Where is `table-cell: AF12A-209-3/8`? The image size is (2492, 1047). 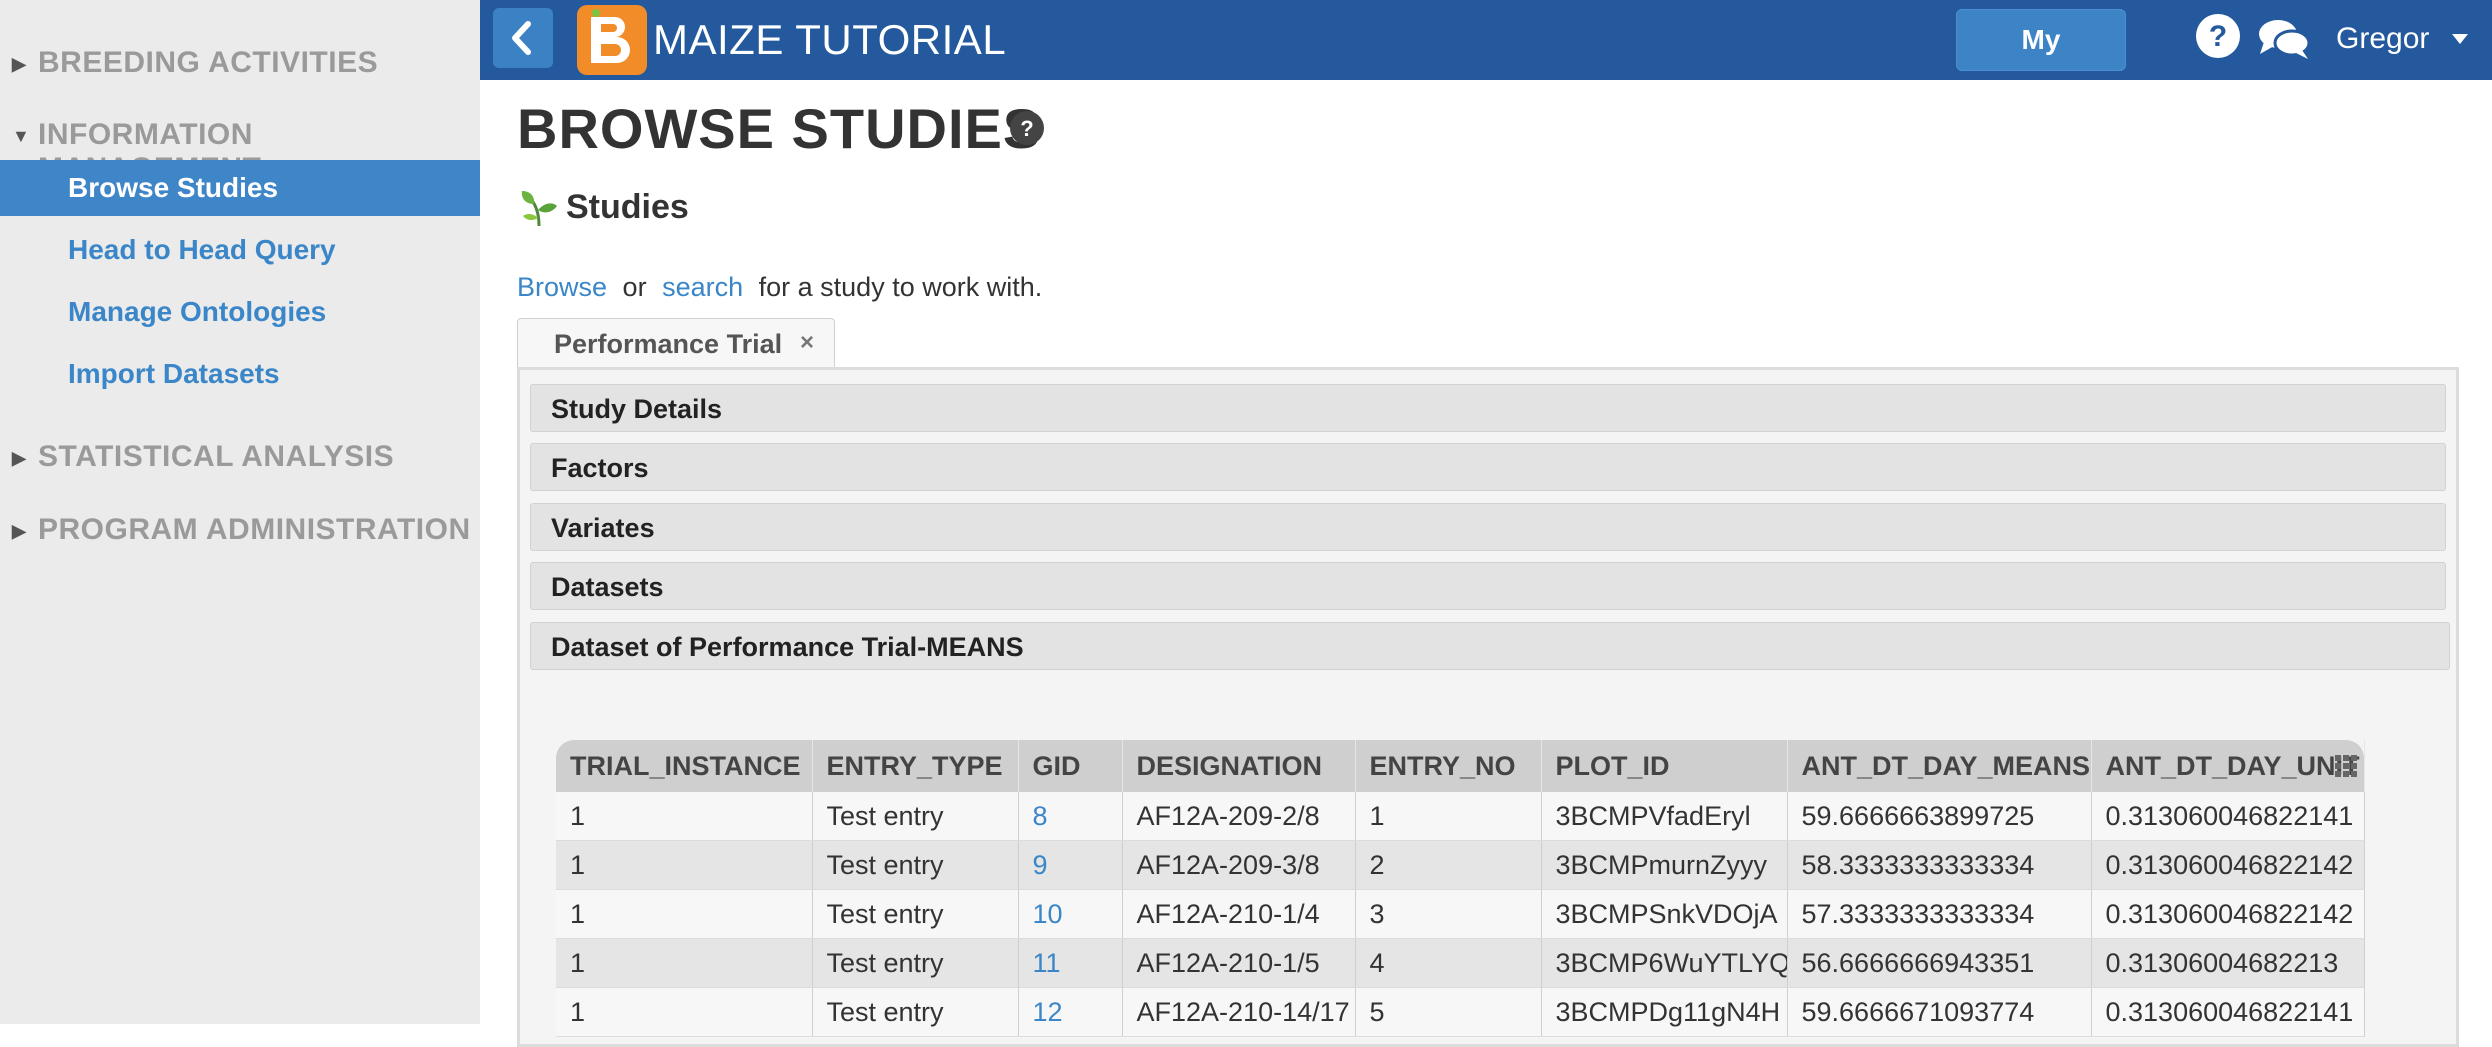 table-cell: AF12A-209-3/8 is located at coordinates (1239, 865).